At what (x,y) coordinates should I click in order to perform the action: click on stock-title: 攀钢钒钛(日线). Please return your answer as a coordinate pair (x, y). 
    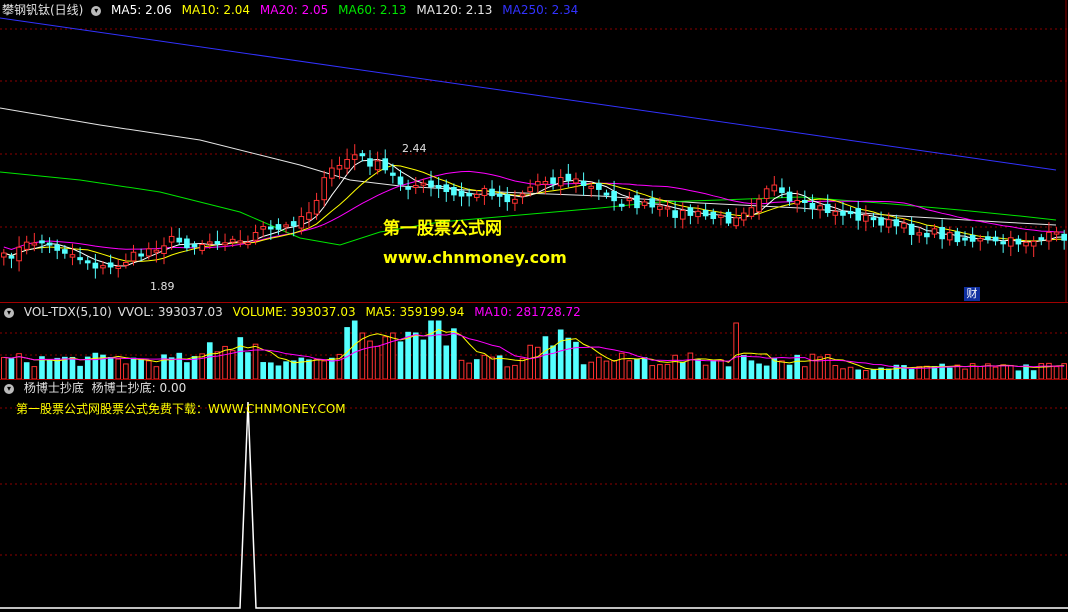
    Looking at the image, I should click on (43, 10).